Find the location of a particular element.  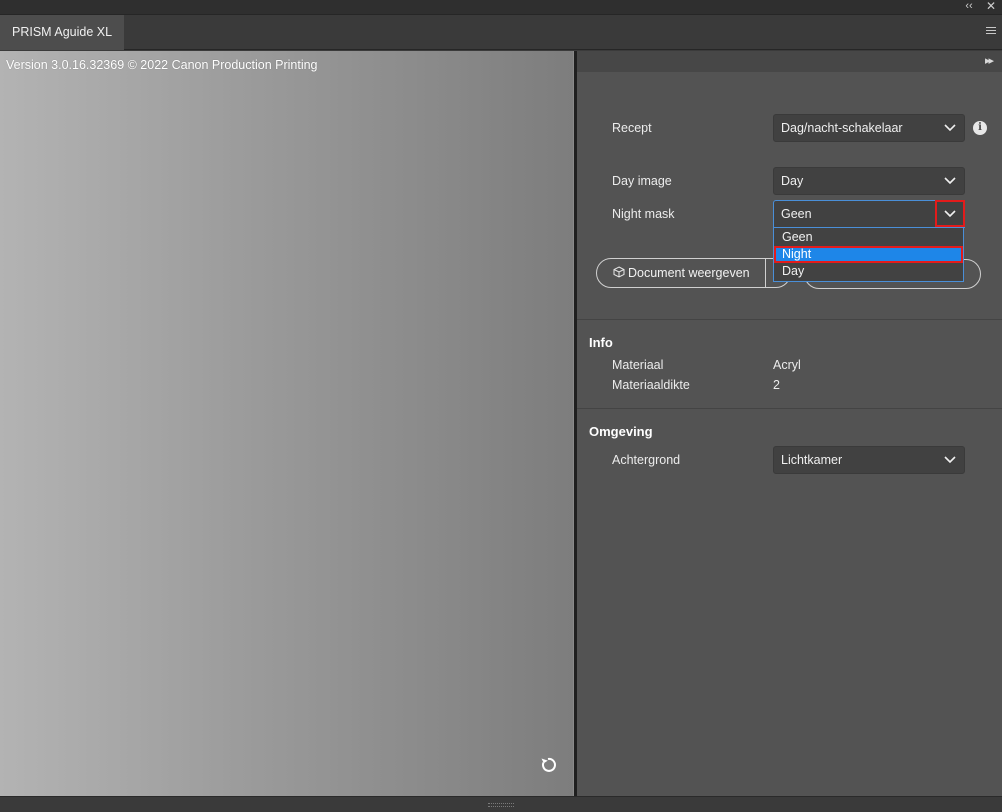

night-mask-select: Geen is located at coordinates (869, 214).